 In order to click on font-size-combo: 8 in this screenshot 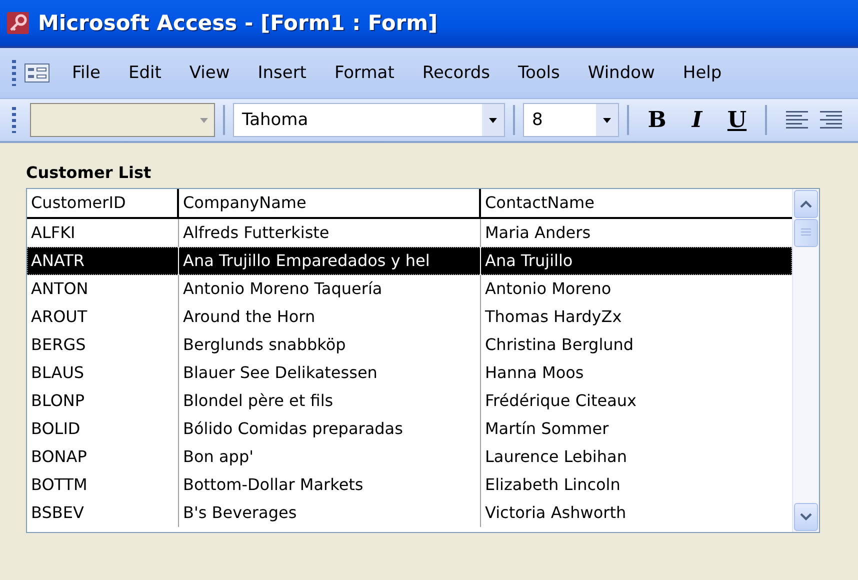, I will do `click(571, 120)`.